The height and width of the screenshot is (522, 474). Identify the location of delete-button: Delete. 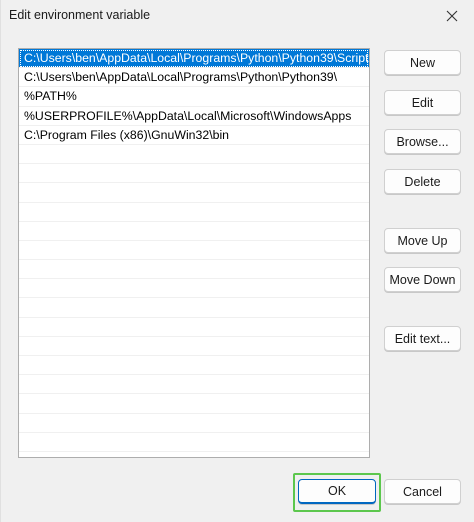
(422, 181).